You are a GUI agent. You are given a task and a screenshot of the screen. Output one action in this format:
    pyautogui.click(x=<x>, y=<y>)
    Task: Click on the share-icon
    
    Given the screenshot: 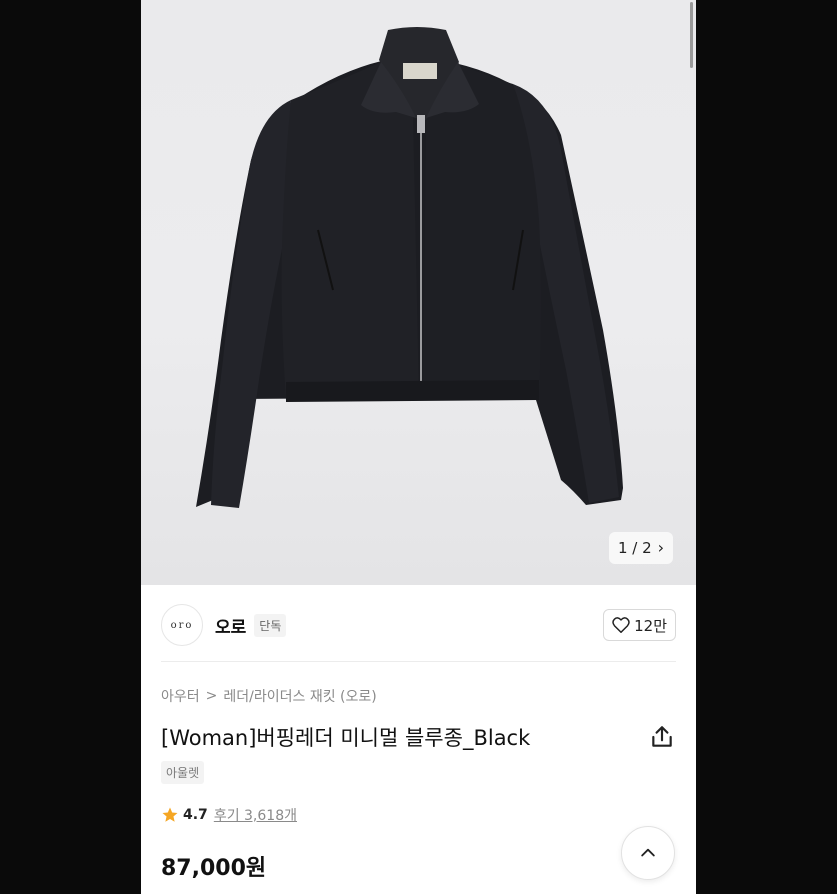 What is the action you would take?
    pyautogui.click(x=662, y=737)
    